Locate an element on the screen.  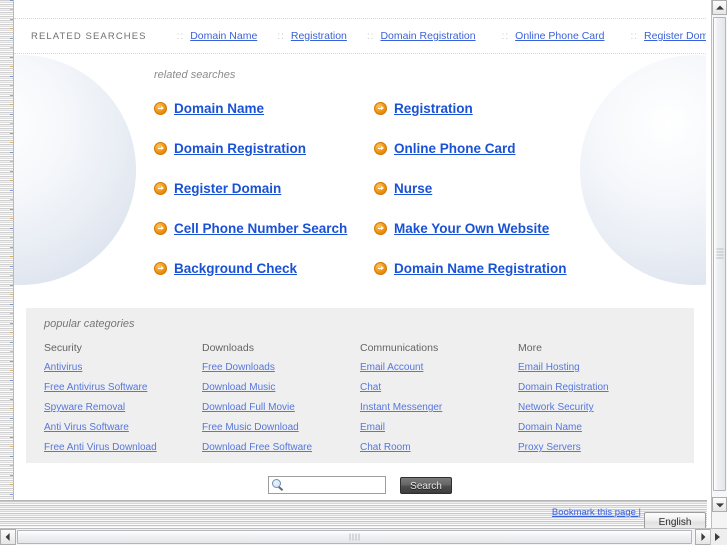
category-link: Domain Registration is located at coordinates (597, 387).